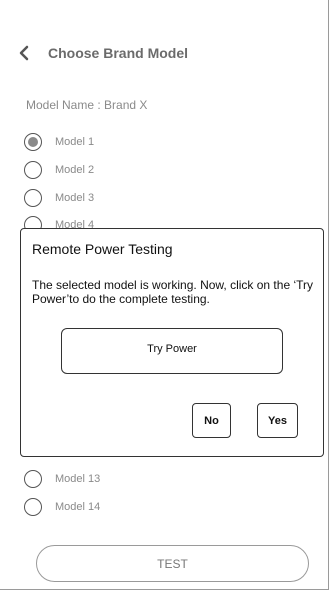 The image size is (334, 592). What do you see at coordinates (78, 507) in the screenshot?
I see `model-label: Model 14` at bounding box center [78, 507].